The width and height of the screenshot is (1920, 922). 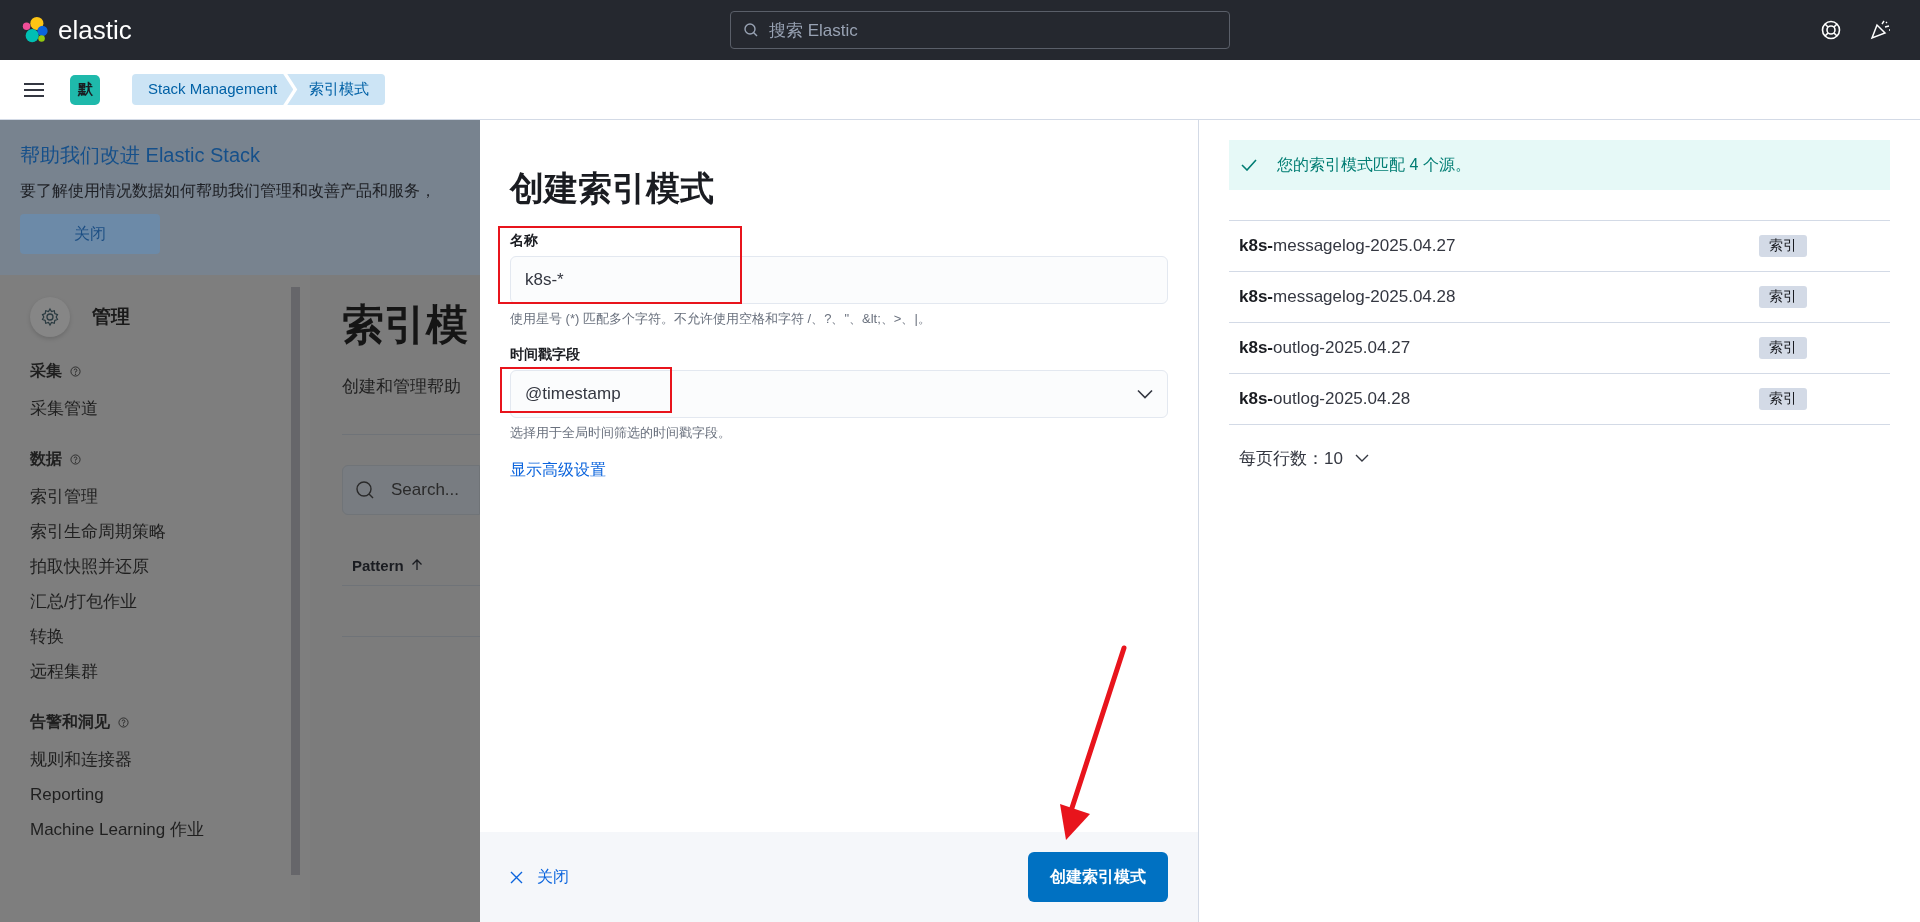 What do you see at coordinates (1348, 297) in the screenshot?
I see `index-name: k8s-messagelog-2025.04.28` at bounding box center [1348, 297].